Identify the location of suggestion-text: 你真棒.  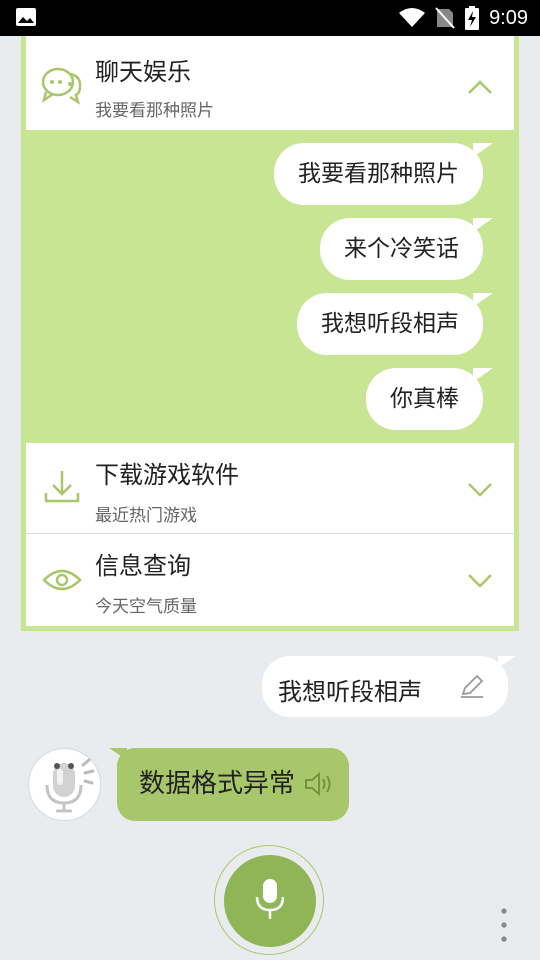
(424, 399).